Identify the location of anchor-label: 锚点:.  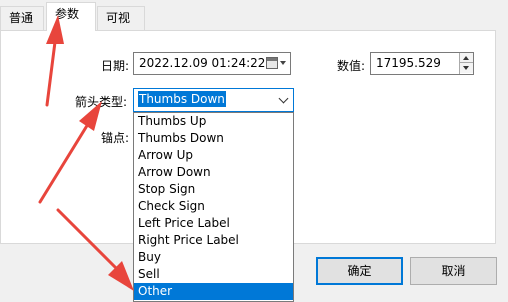
(115, 138).